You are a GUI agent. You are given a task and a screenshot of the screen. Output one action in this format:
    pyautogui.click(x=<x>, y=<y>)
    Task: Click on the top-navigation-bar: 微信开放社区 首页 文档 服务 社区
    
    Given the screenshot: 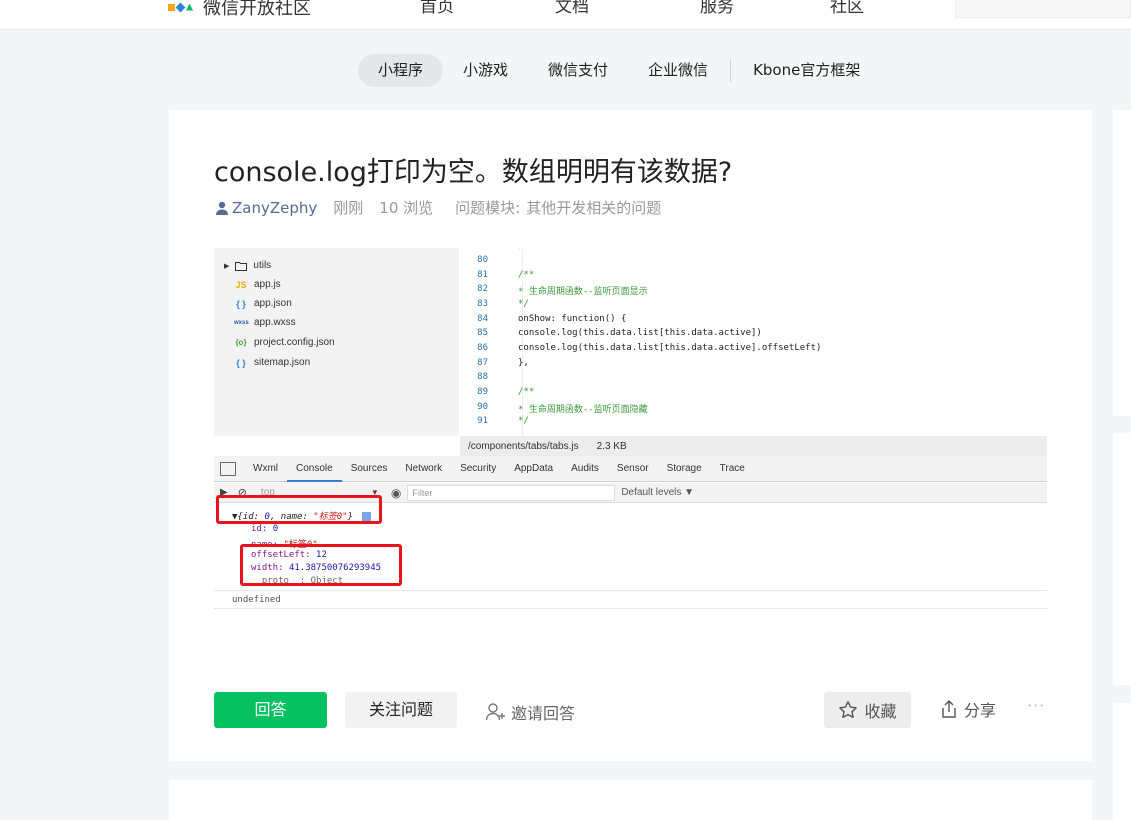 What is the action you would take?
    pyautogui.click(x=565, y=15)
    